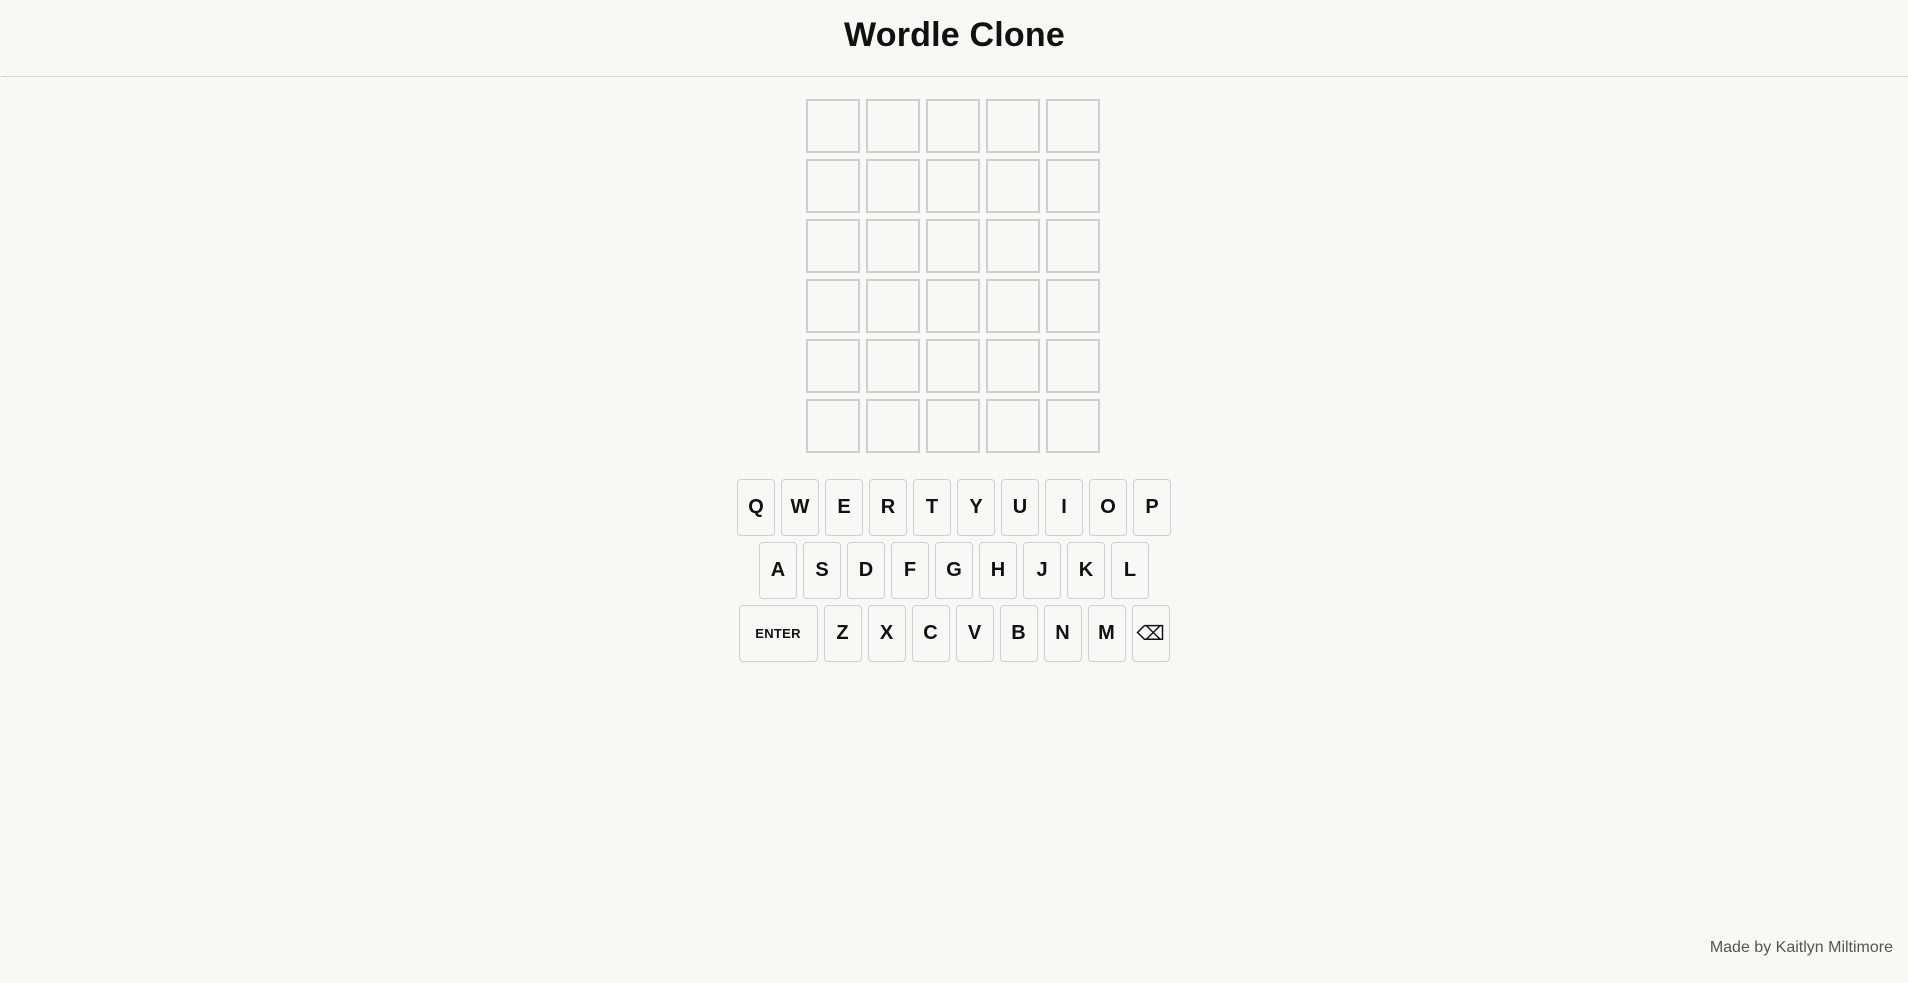 Image resolution: width=1908 pixels, height=983 pixels. I want to click on key-h: H, so click(998, 570).